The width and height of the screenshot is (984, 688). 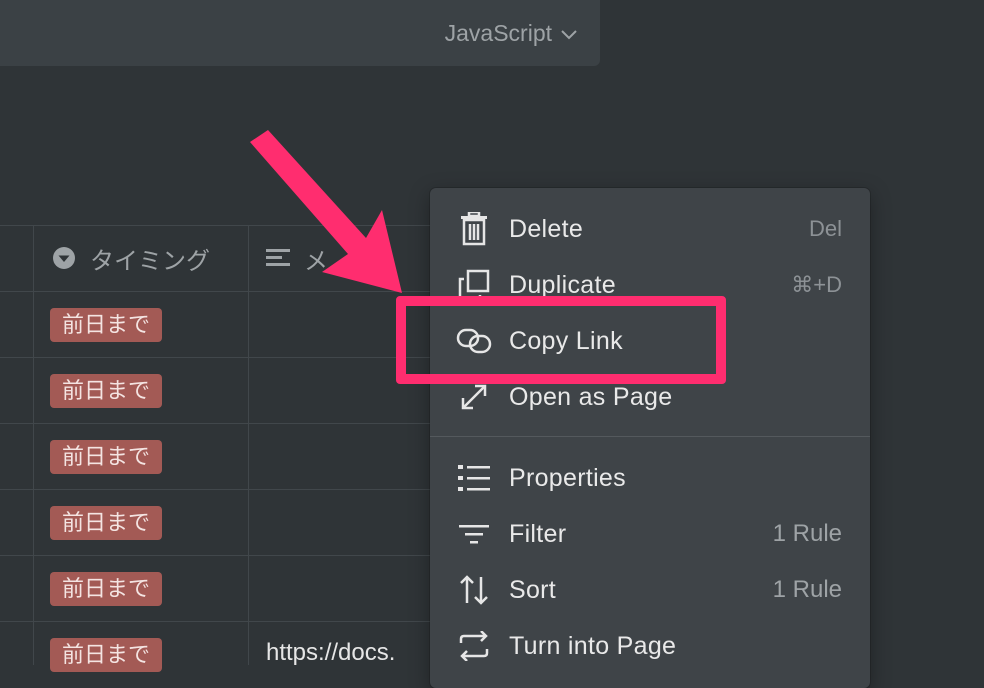 What do you see at coordinates (650, 534) in the screenshot?
I see `menu-item-filter: Filter 1 Rule` at bounding box center [650, 534].